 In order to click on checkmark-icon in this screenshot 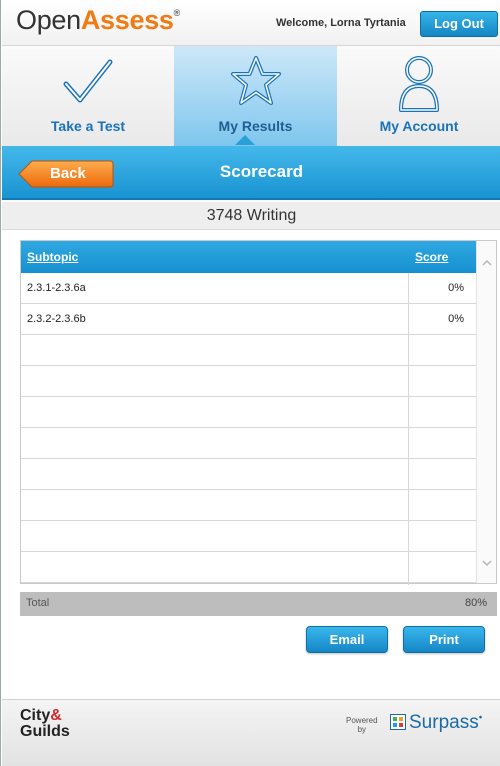, I will do `click(88, 81)`.